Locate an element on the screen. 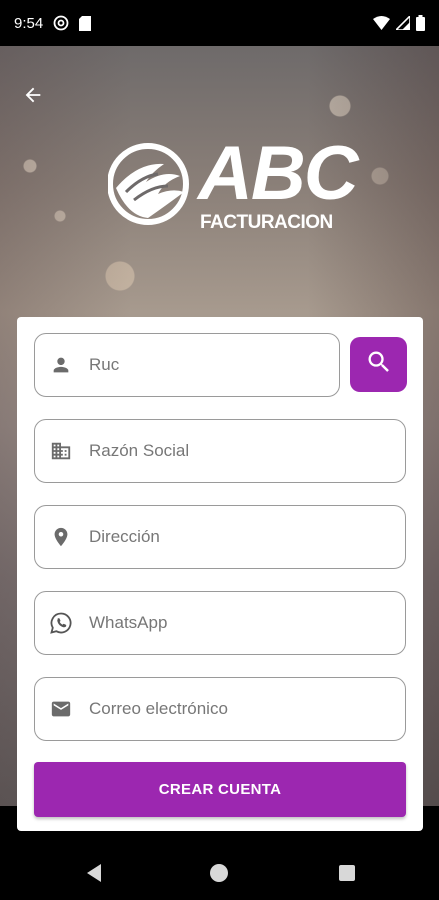 The image size is (439, 900). app-logo: ABC FACTURACION is located at coordinates (233, 186).